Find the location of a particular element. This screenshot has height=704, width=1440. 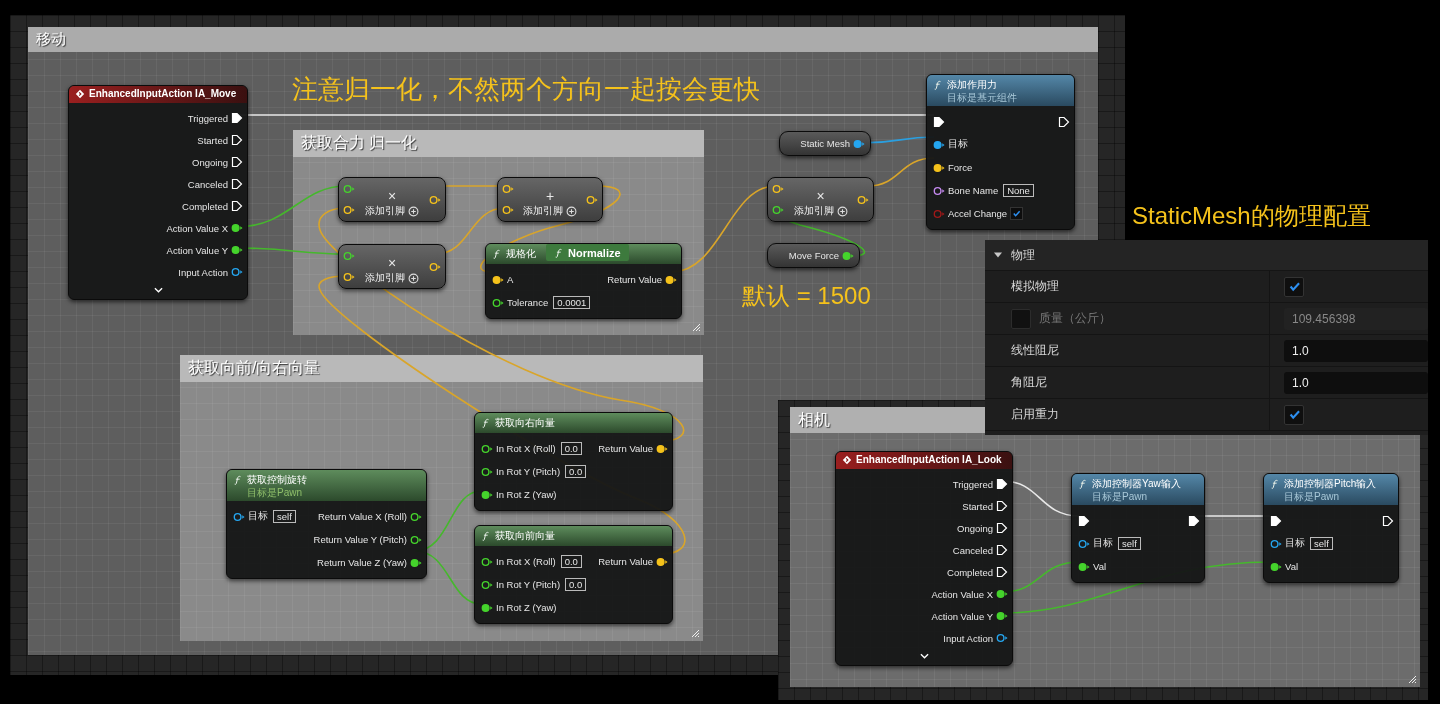

operator-node: + 添加引脚 is located at coordinates (550, 199).